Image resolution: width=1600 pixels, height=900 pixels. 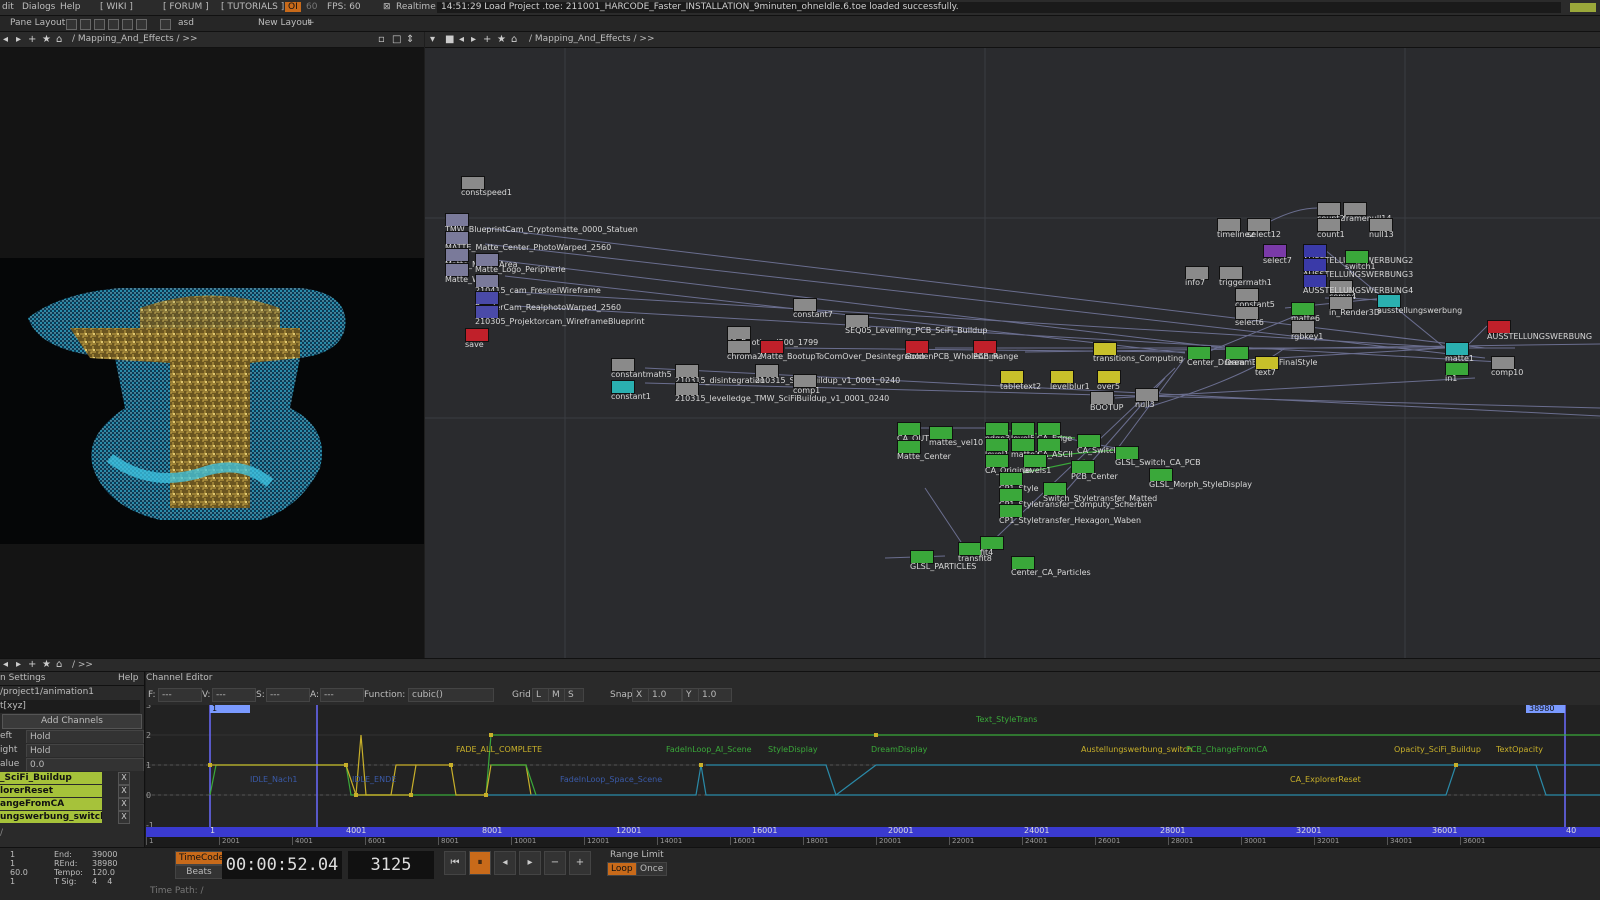 What do you see at coordinates (1253, 841) in the screenshot?
I see `ruler-tick-label: 30001` at bounding box center [1253, 841].